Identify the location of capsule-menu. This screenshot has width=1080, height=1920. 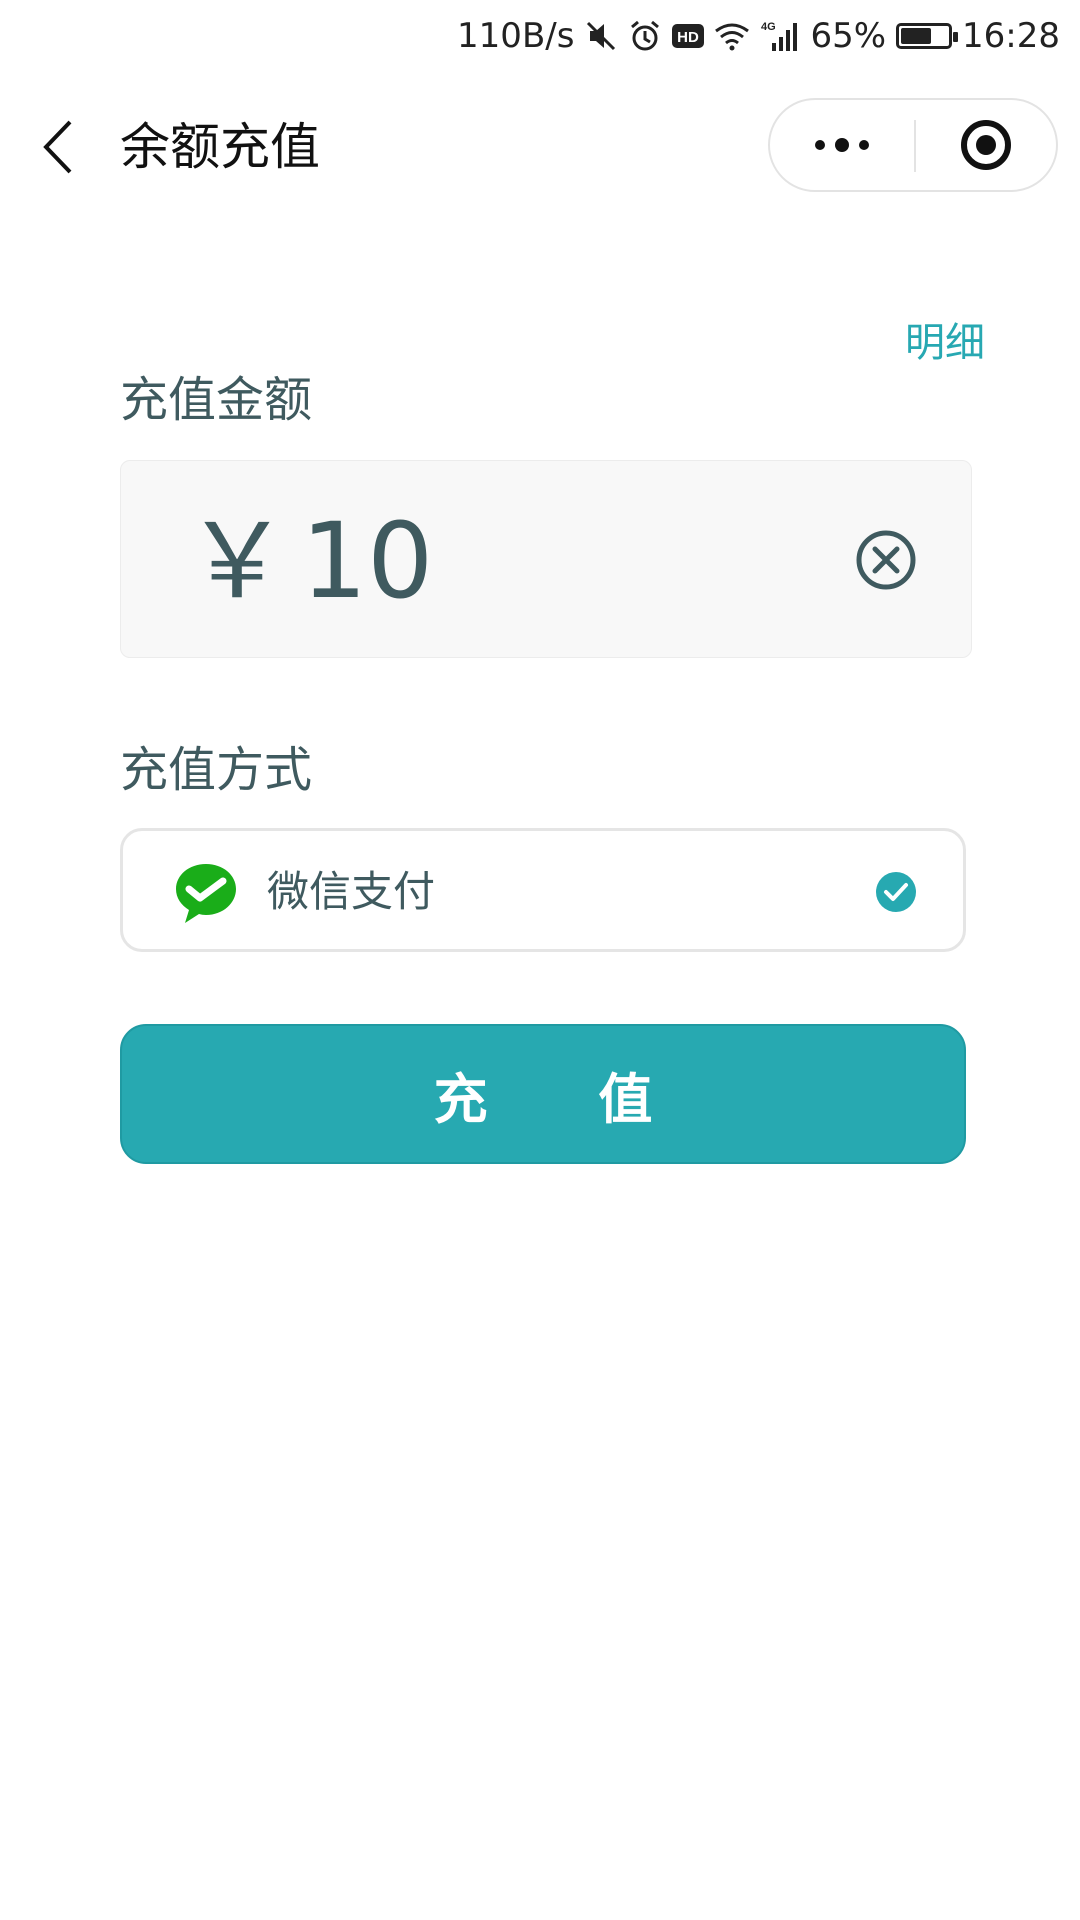
(913, 145).